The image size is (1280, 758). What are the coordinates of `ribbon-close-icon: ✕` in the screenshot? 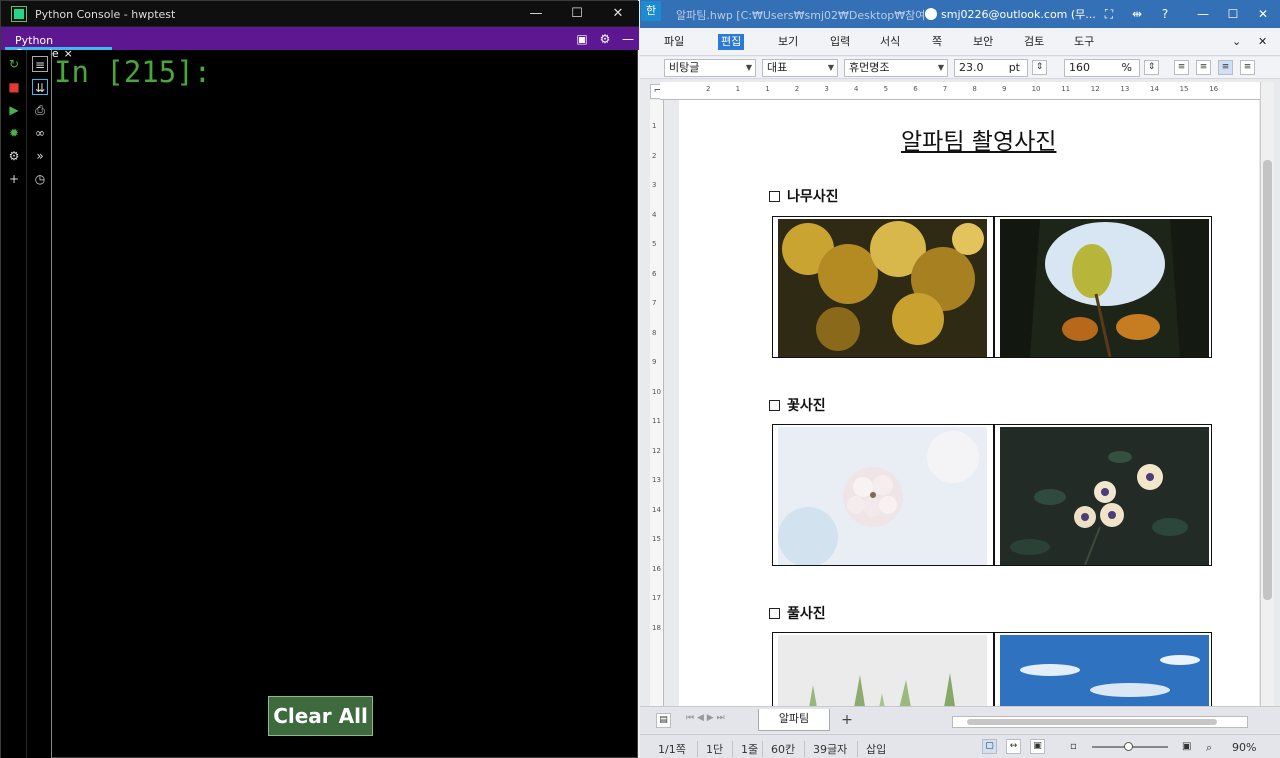 It's located at (1262, 42).